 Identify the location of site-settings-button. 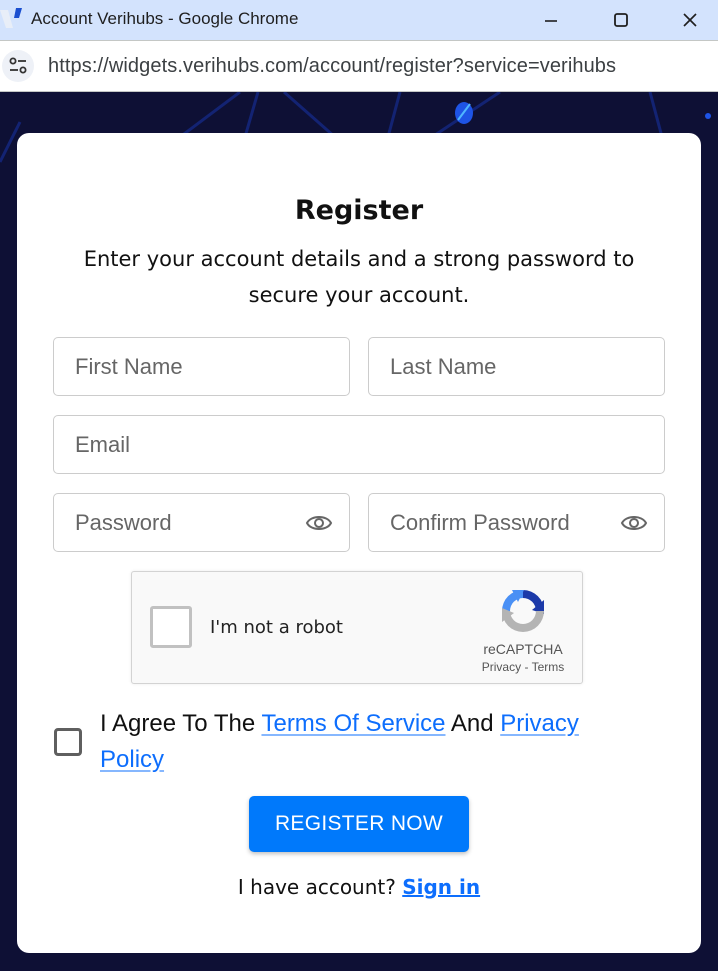
(18, 66).